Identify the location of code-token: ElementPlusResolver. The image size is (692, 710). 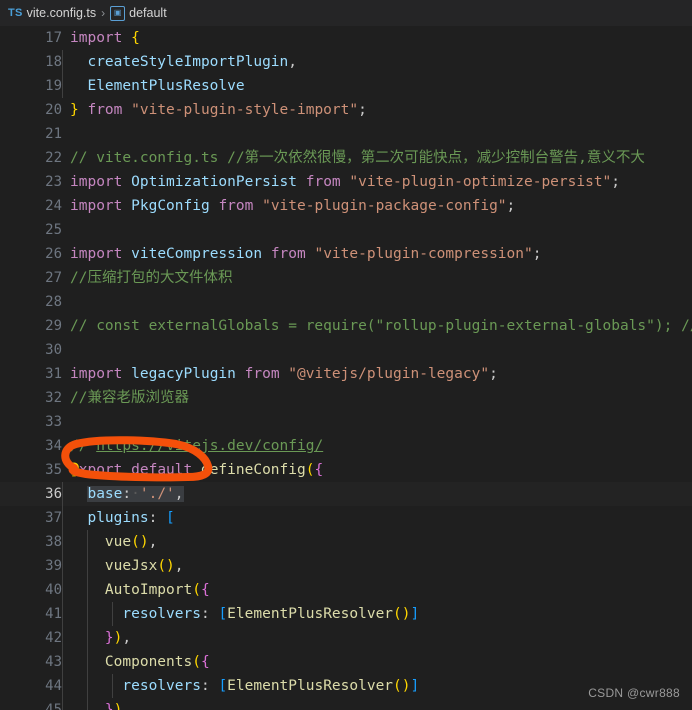
(310, 686).